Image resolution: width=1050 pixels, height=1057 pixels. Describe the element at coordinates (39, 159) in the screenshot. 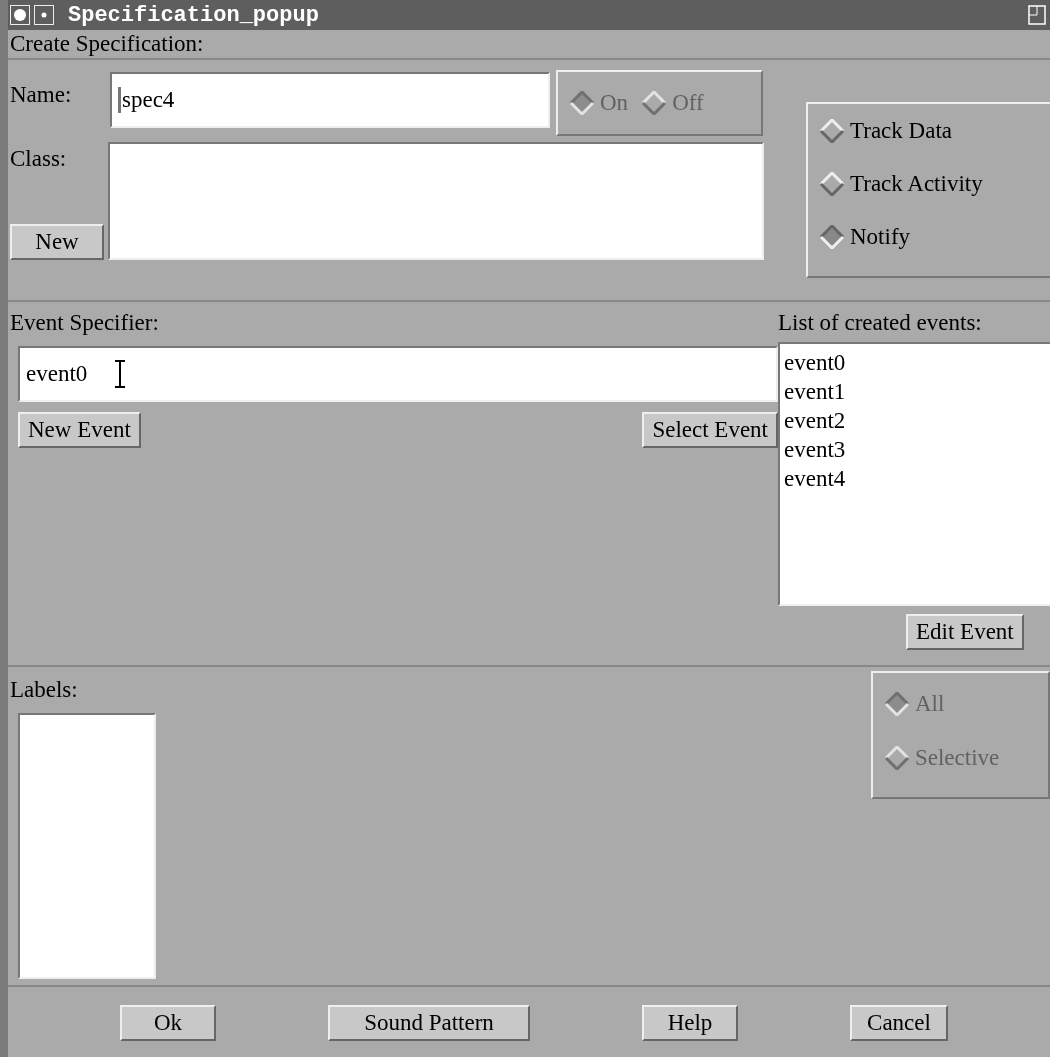

I see `field-label: Class:` at that location.